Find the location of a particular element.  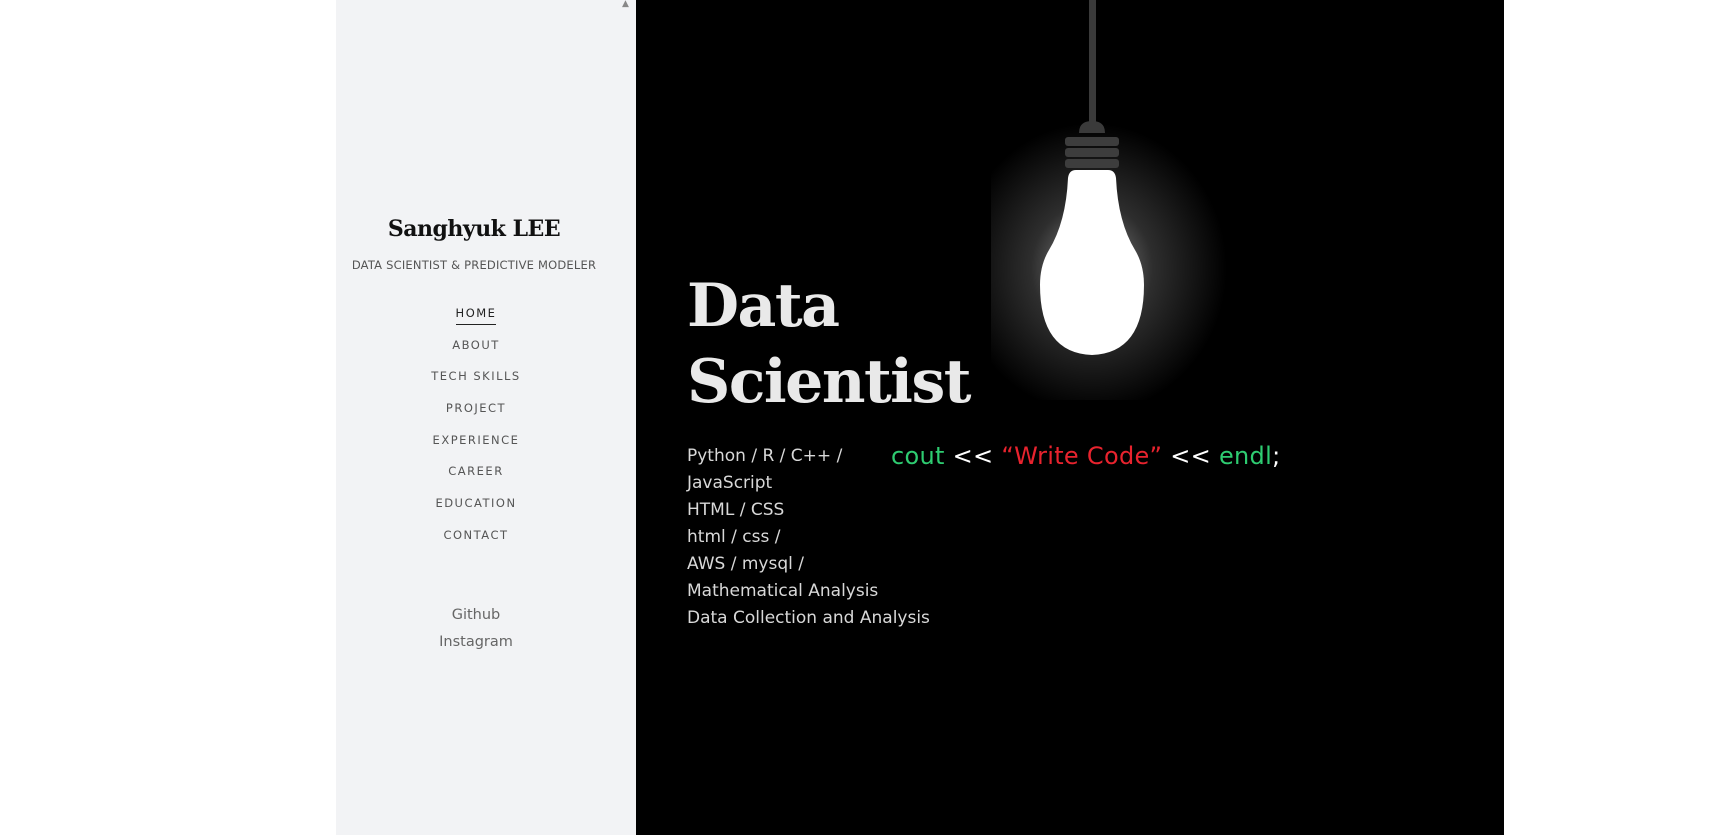

site-owner-name: Sanghyuk LEE is located at coordinates (474, 229).